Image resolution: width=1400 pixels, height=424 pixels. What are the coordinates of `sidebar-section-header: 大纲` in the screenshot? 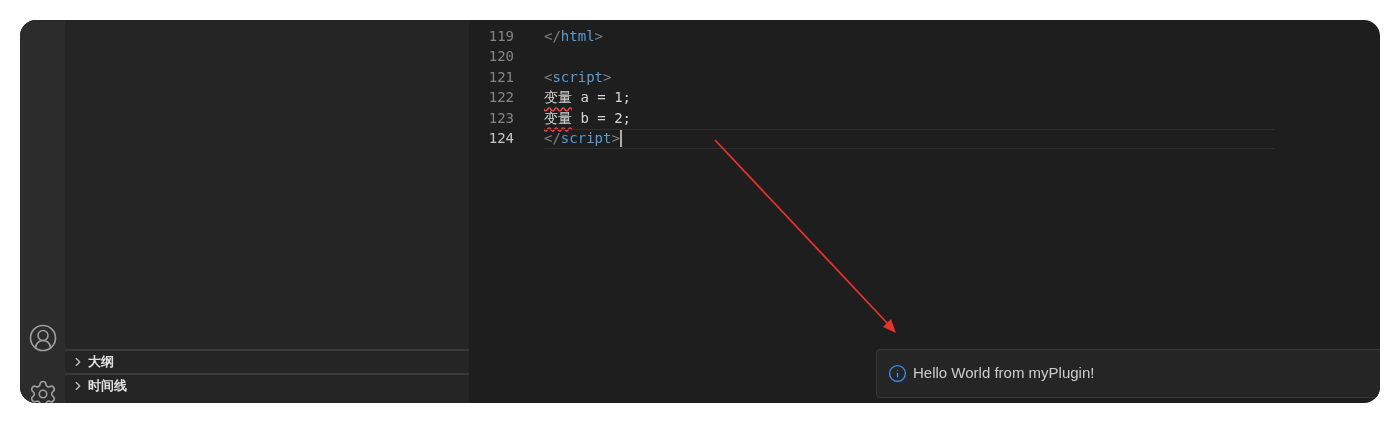 It's located at (267, 361).